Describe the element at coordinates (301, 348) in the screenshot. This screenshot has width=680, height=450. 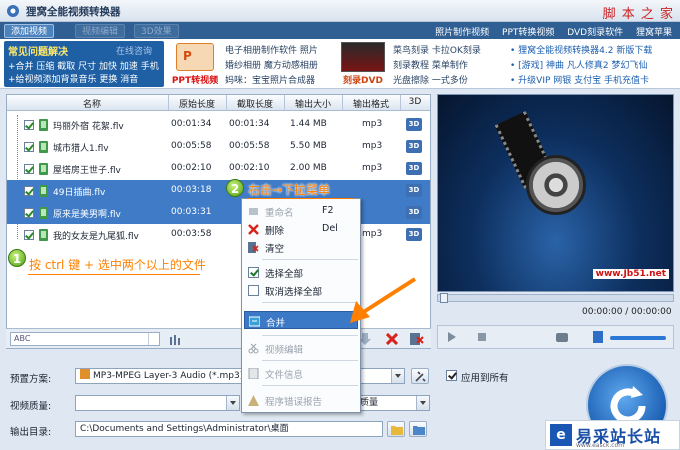
I see `menu-item-video-edit: 视频编辑` at that location.